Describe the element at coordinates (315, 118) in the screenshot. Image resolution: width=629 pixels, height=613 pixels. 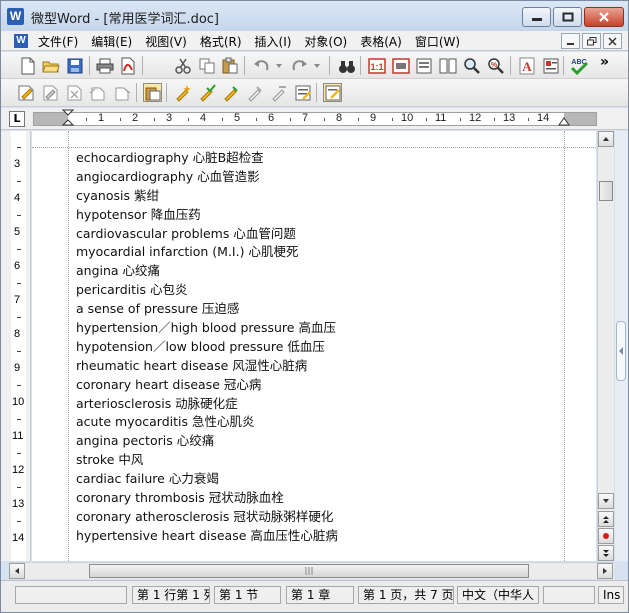
I see `ruler-strip: 1 2 3 4 5 6 7 8 9 10 11 12 13 14` at that location.